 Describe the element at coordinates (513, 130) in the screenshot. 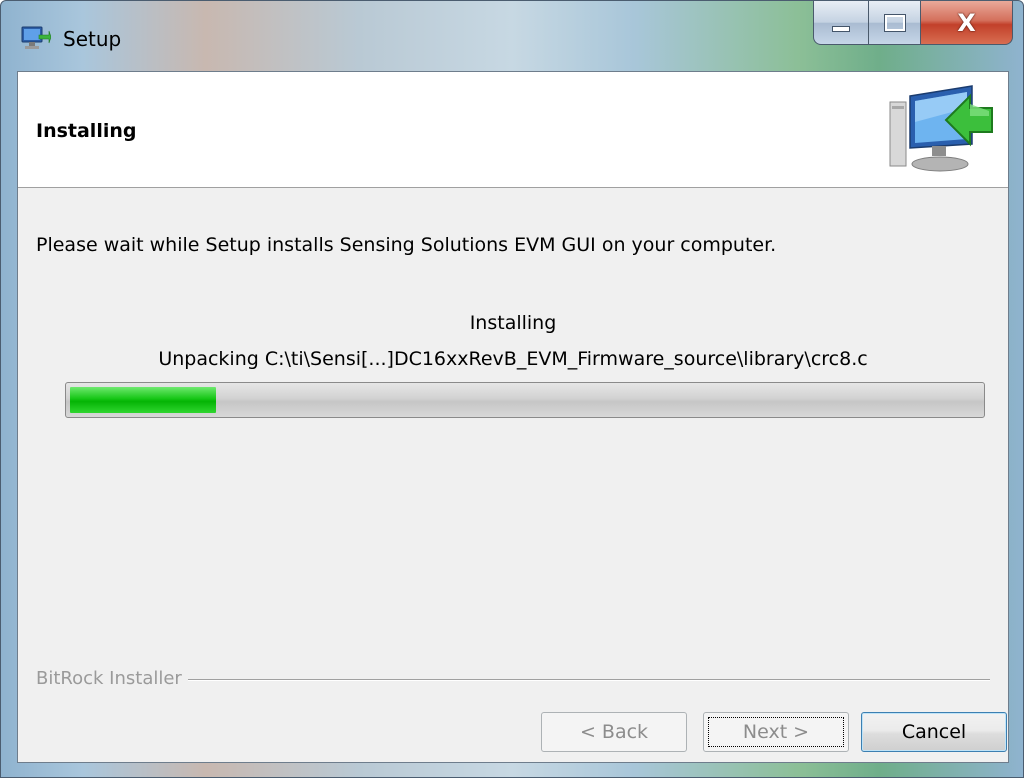

I see `page-header: Installing` at that location.